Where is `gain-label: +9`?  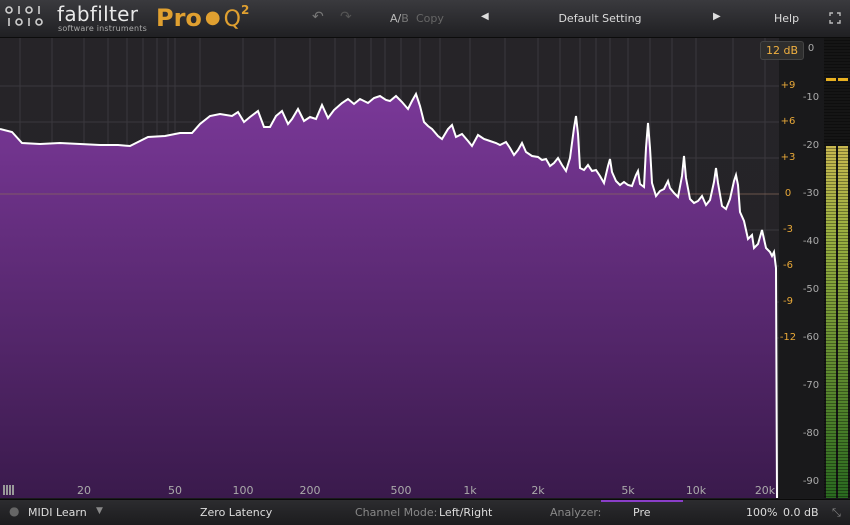
gain-label: +9 is located at coordinates (788, 85).